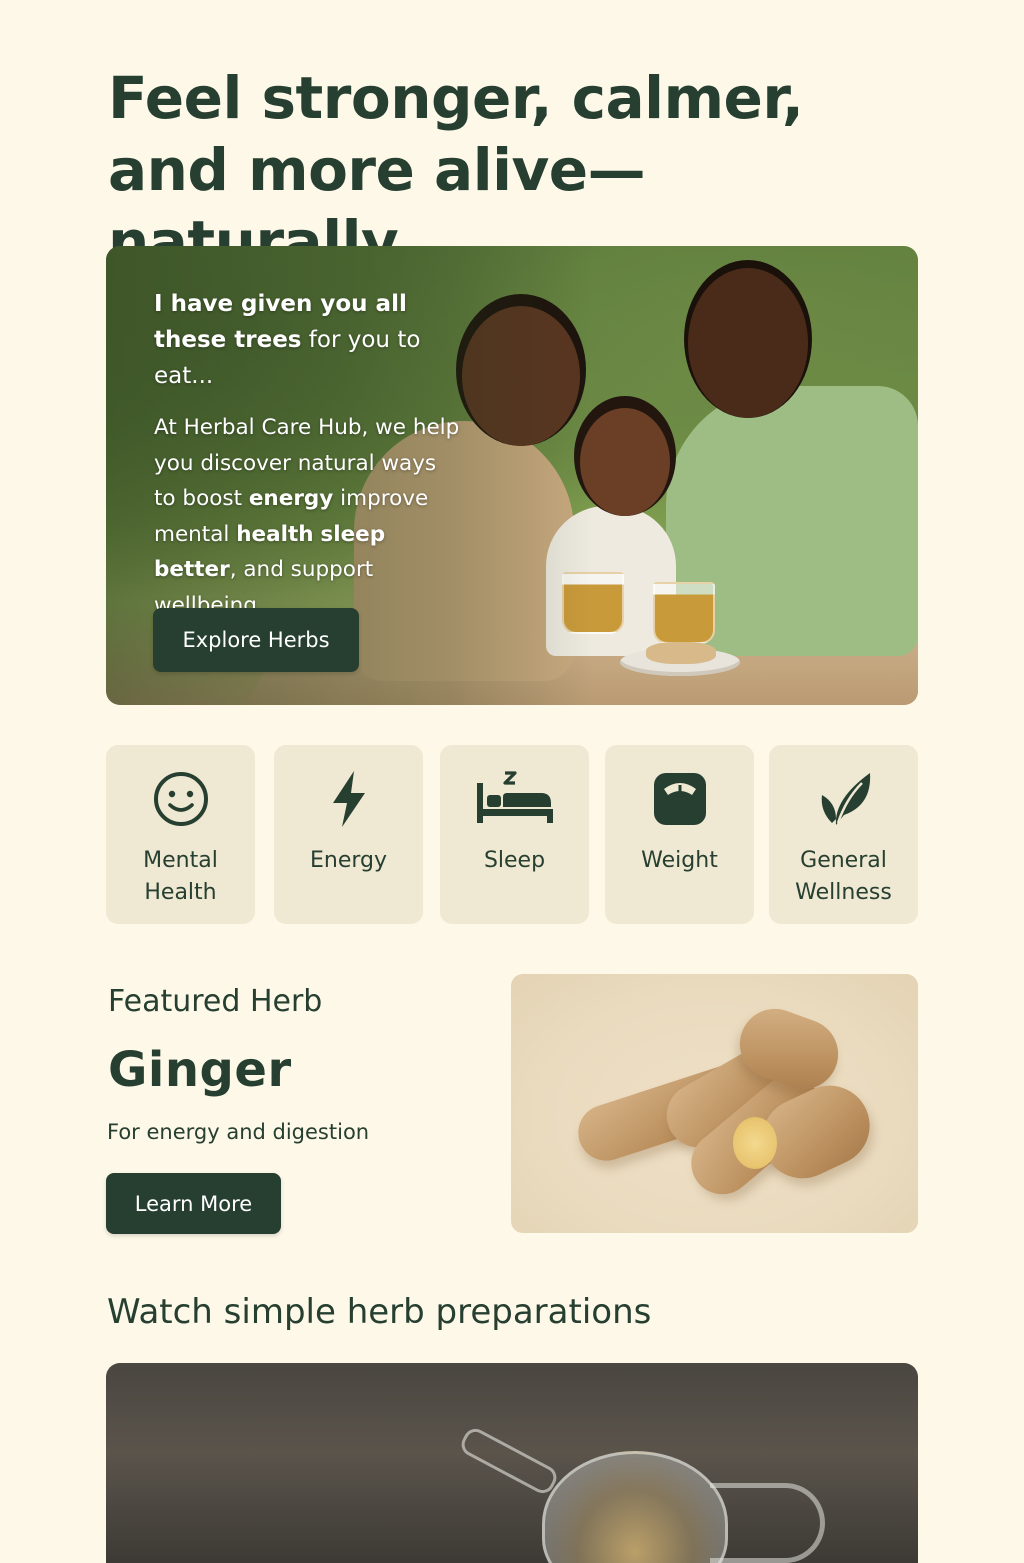 This screenshot has width=1024, height=1563. I want to click on featured-herb-kicker: Featured Herb, so click(215, 1001).